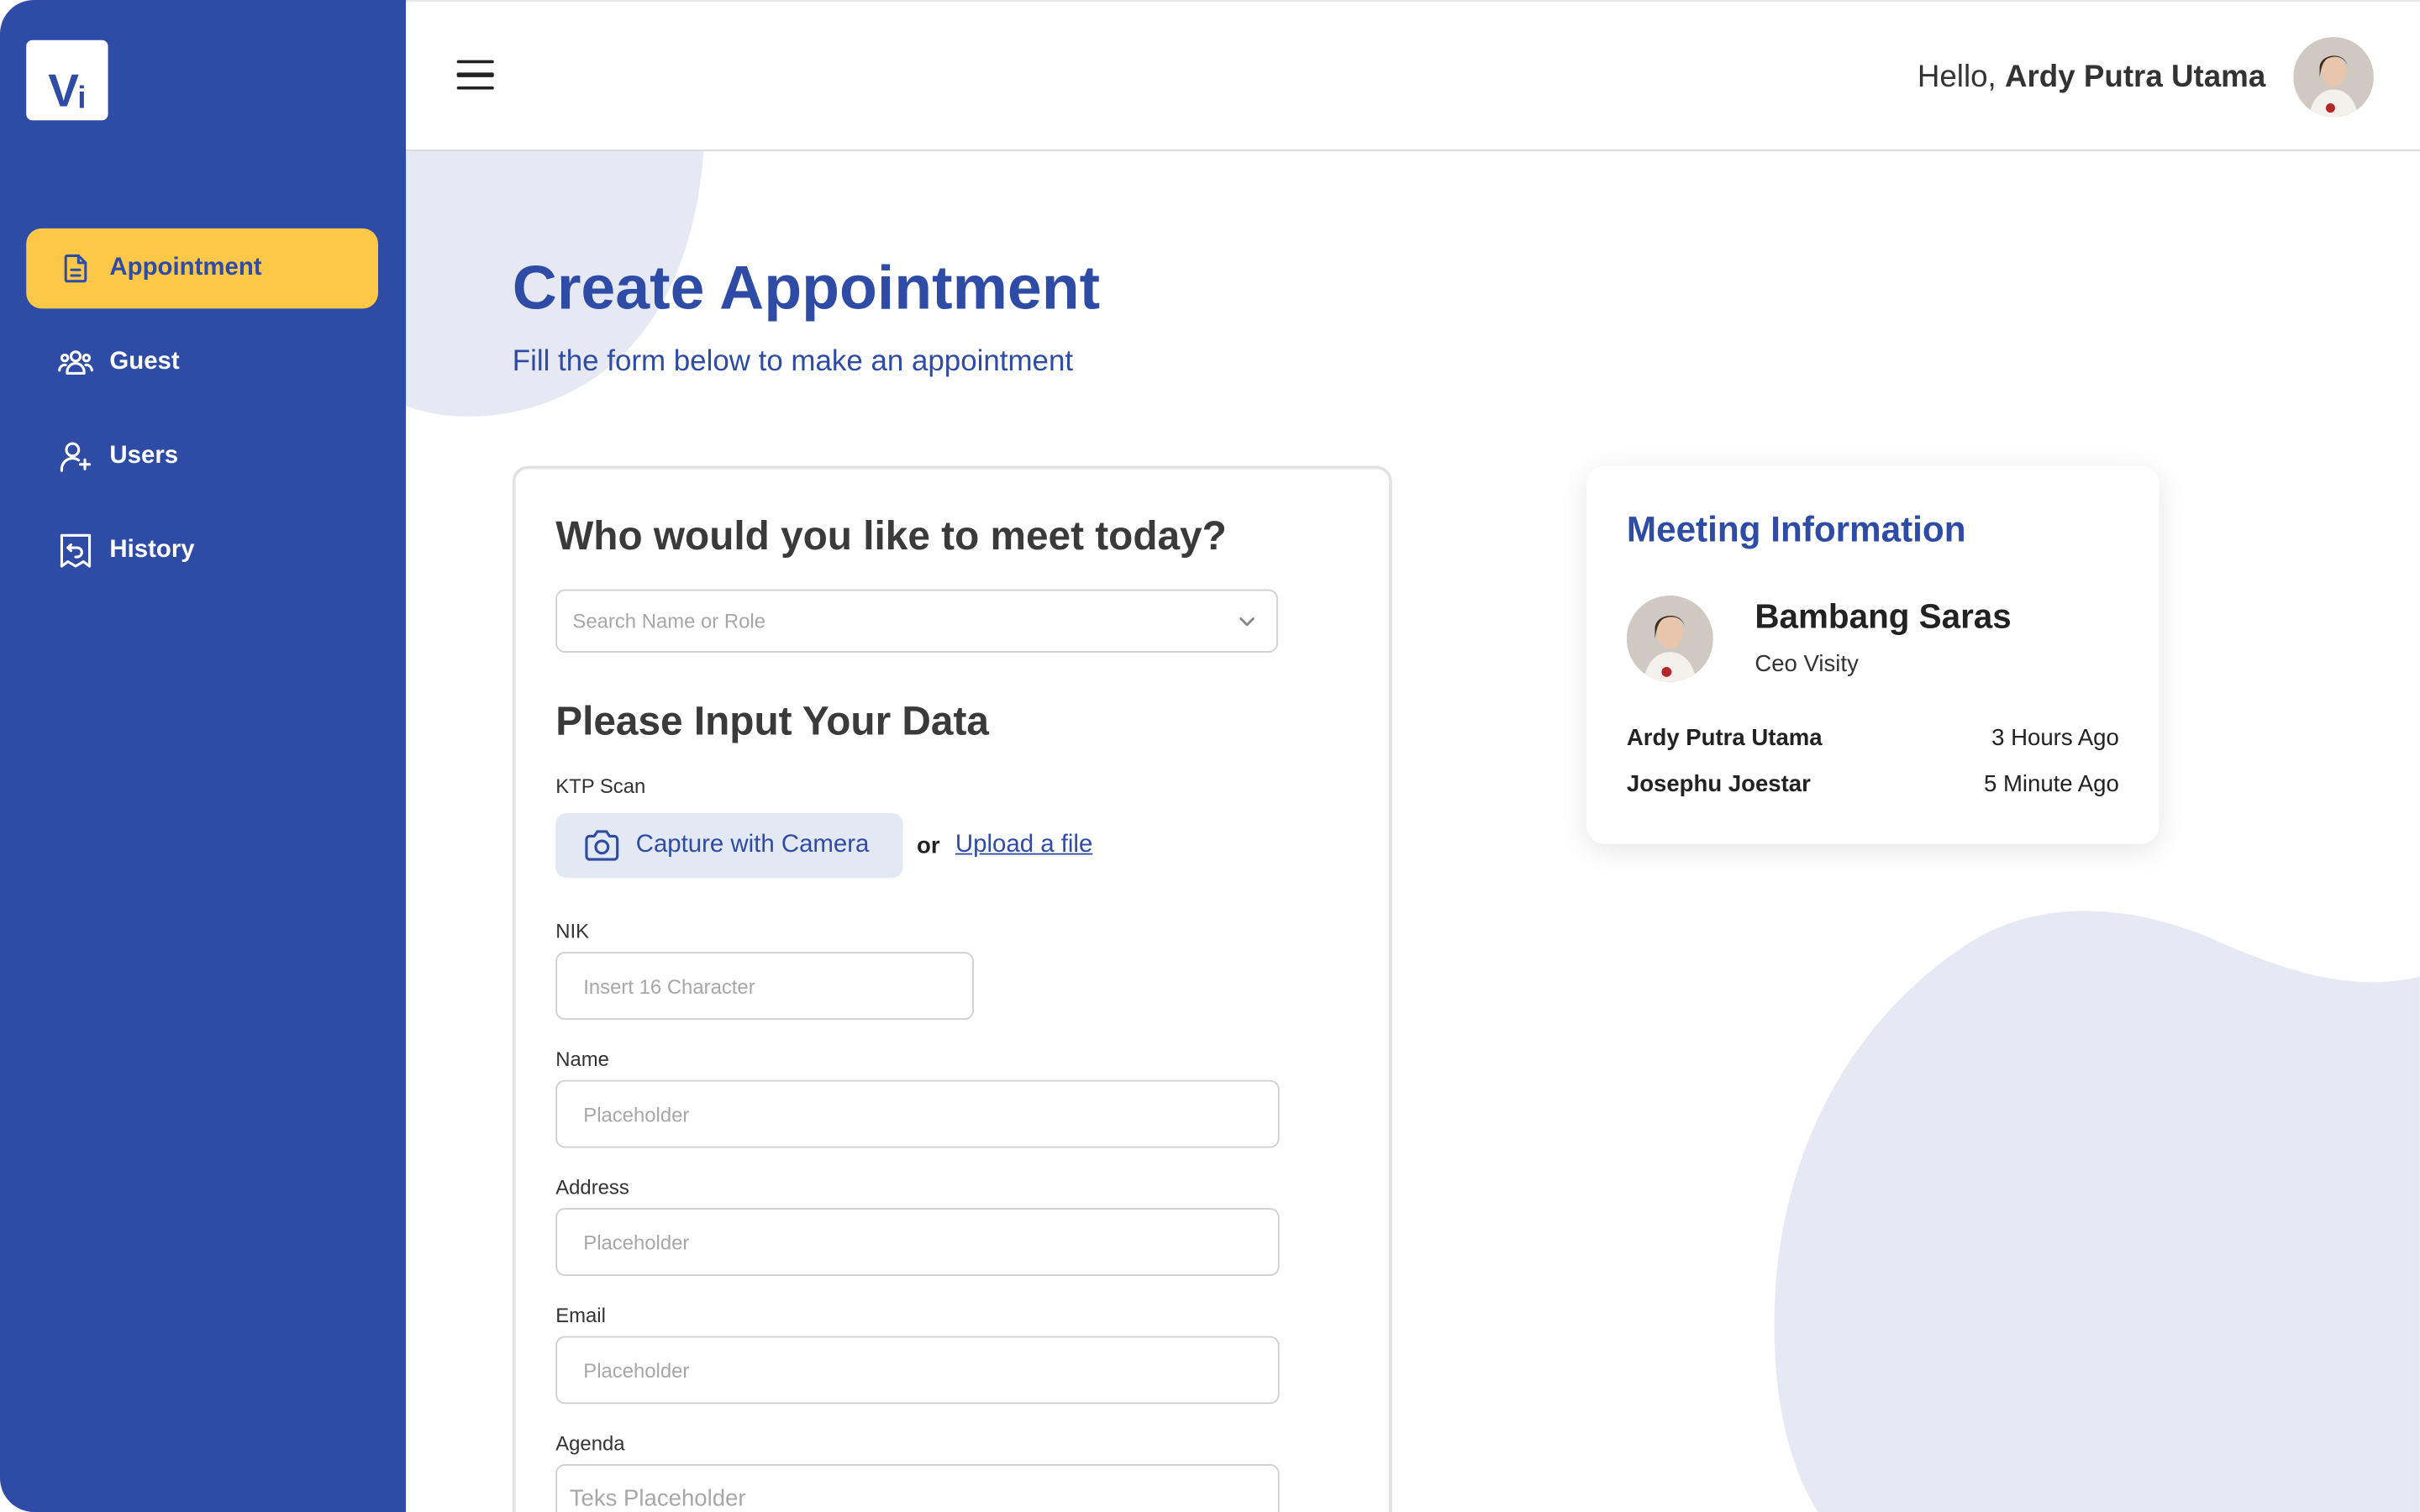 The height and width of the screenshot is (1512, 2420). What do you see at coordinates (2055, 738) in the screenshot?
I see `log-time: 3 Hours Ago` at bounding box center [2055, 738].